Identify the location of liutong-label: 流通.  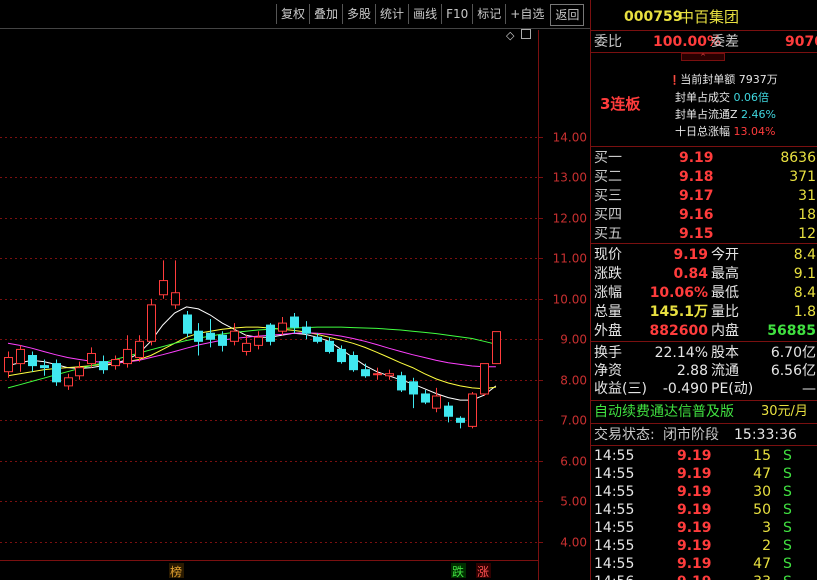
(725, 371).